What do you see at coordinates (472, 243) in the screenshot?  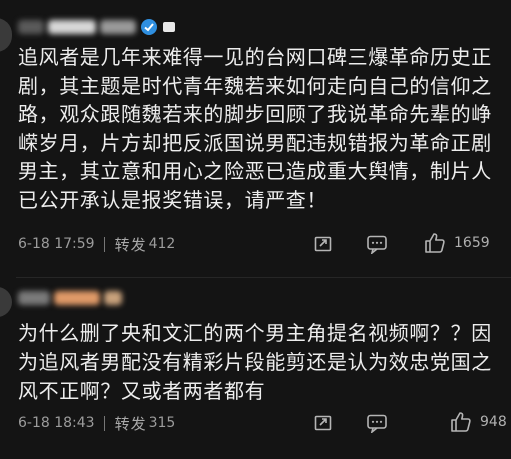 I see `like-count: 1659` at bounding box center [472, 243].